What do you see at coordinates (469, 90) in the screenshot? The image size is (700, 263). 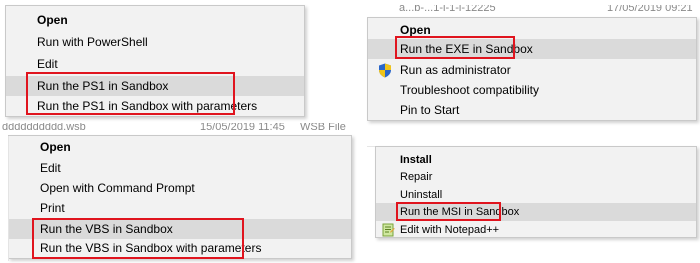 I see `menu-item-label: Troubleshoot compatibility` at bounding box center [469, 90].